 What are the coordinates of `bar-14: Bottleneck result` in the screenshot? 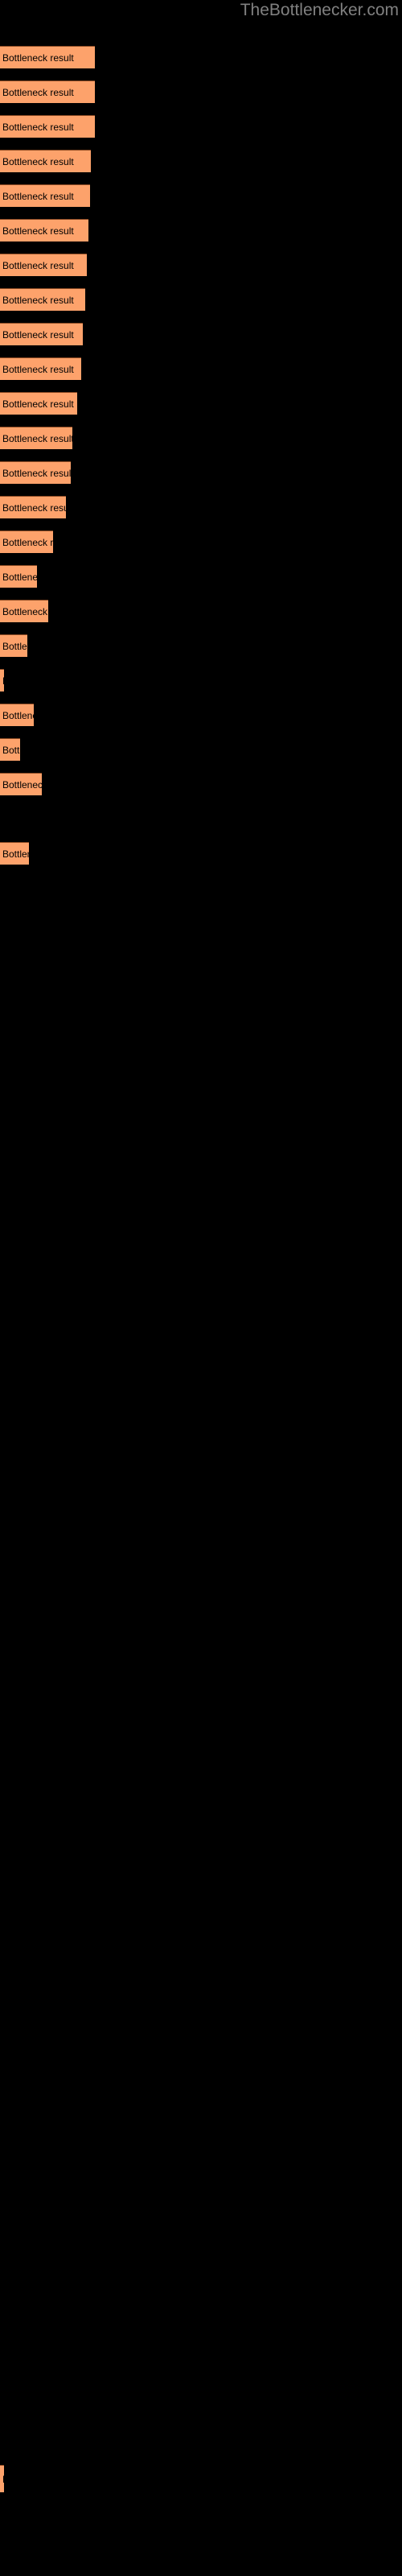 It's located at (33, 507).